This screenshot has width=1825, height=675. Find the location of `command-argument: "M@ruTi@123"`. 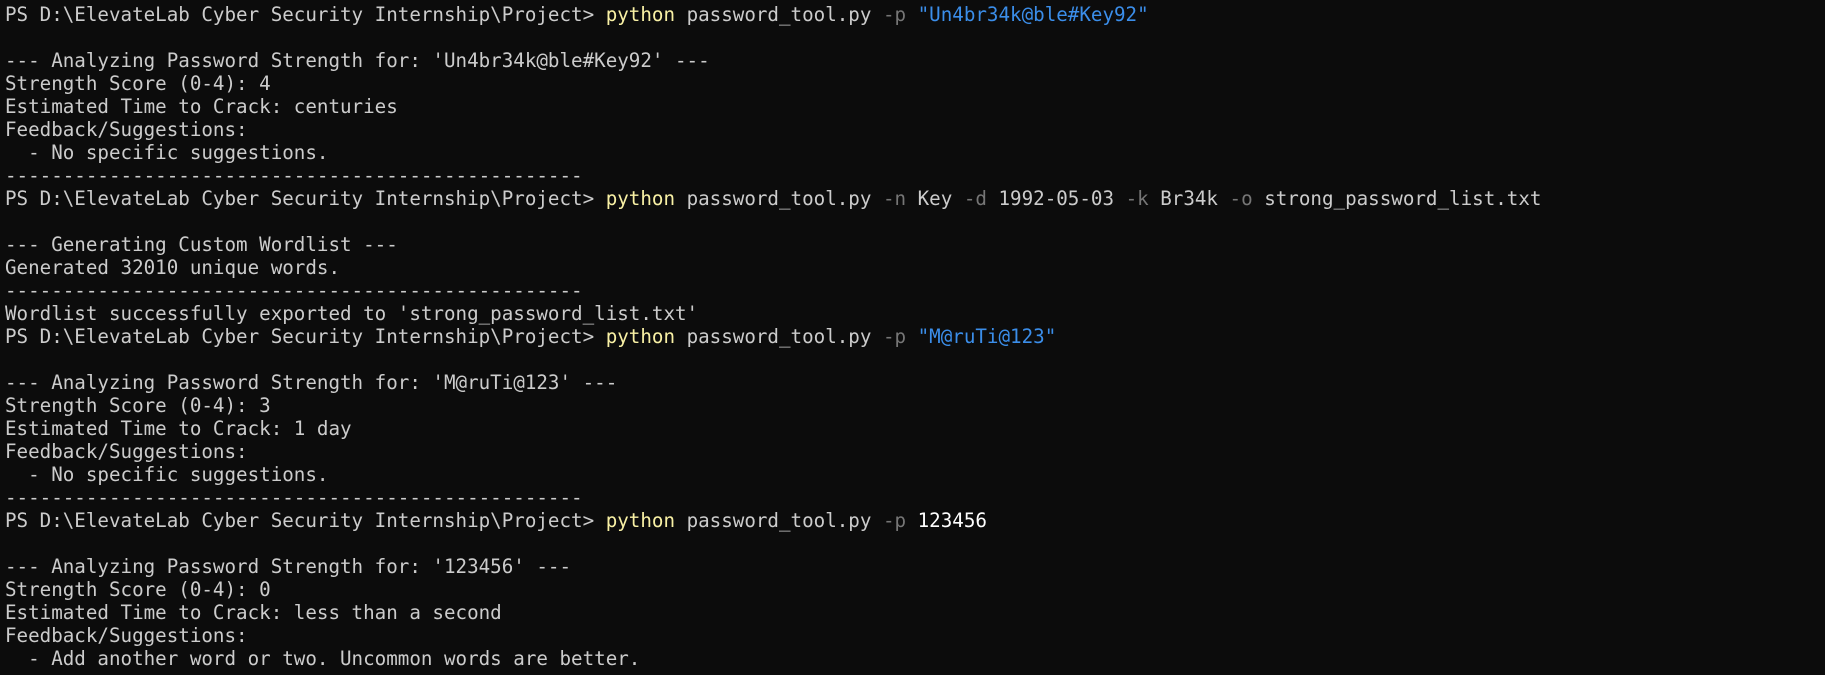

command-argument: "M@ruTi@123" is located at coordinates (987, 336).